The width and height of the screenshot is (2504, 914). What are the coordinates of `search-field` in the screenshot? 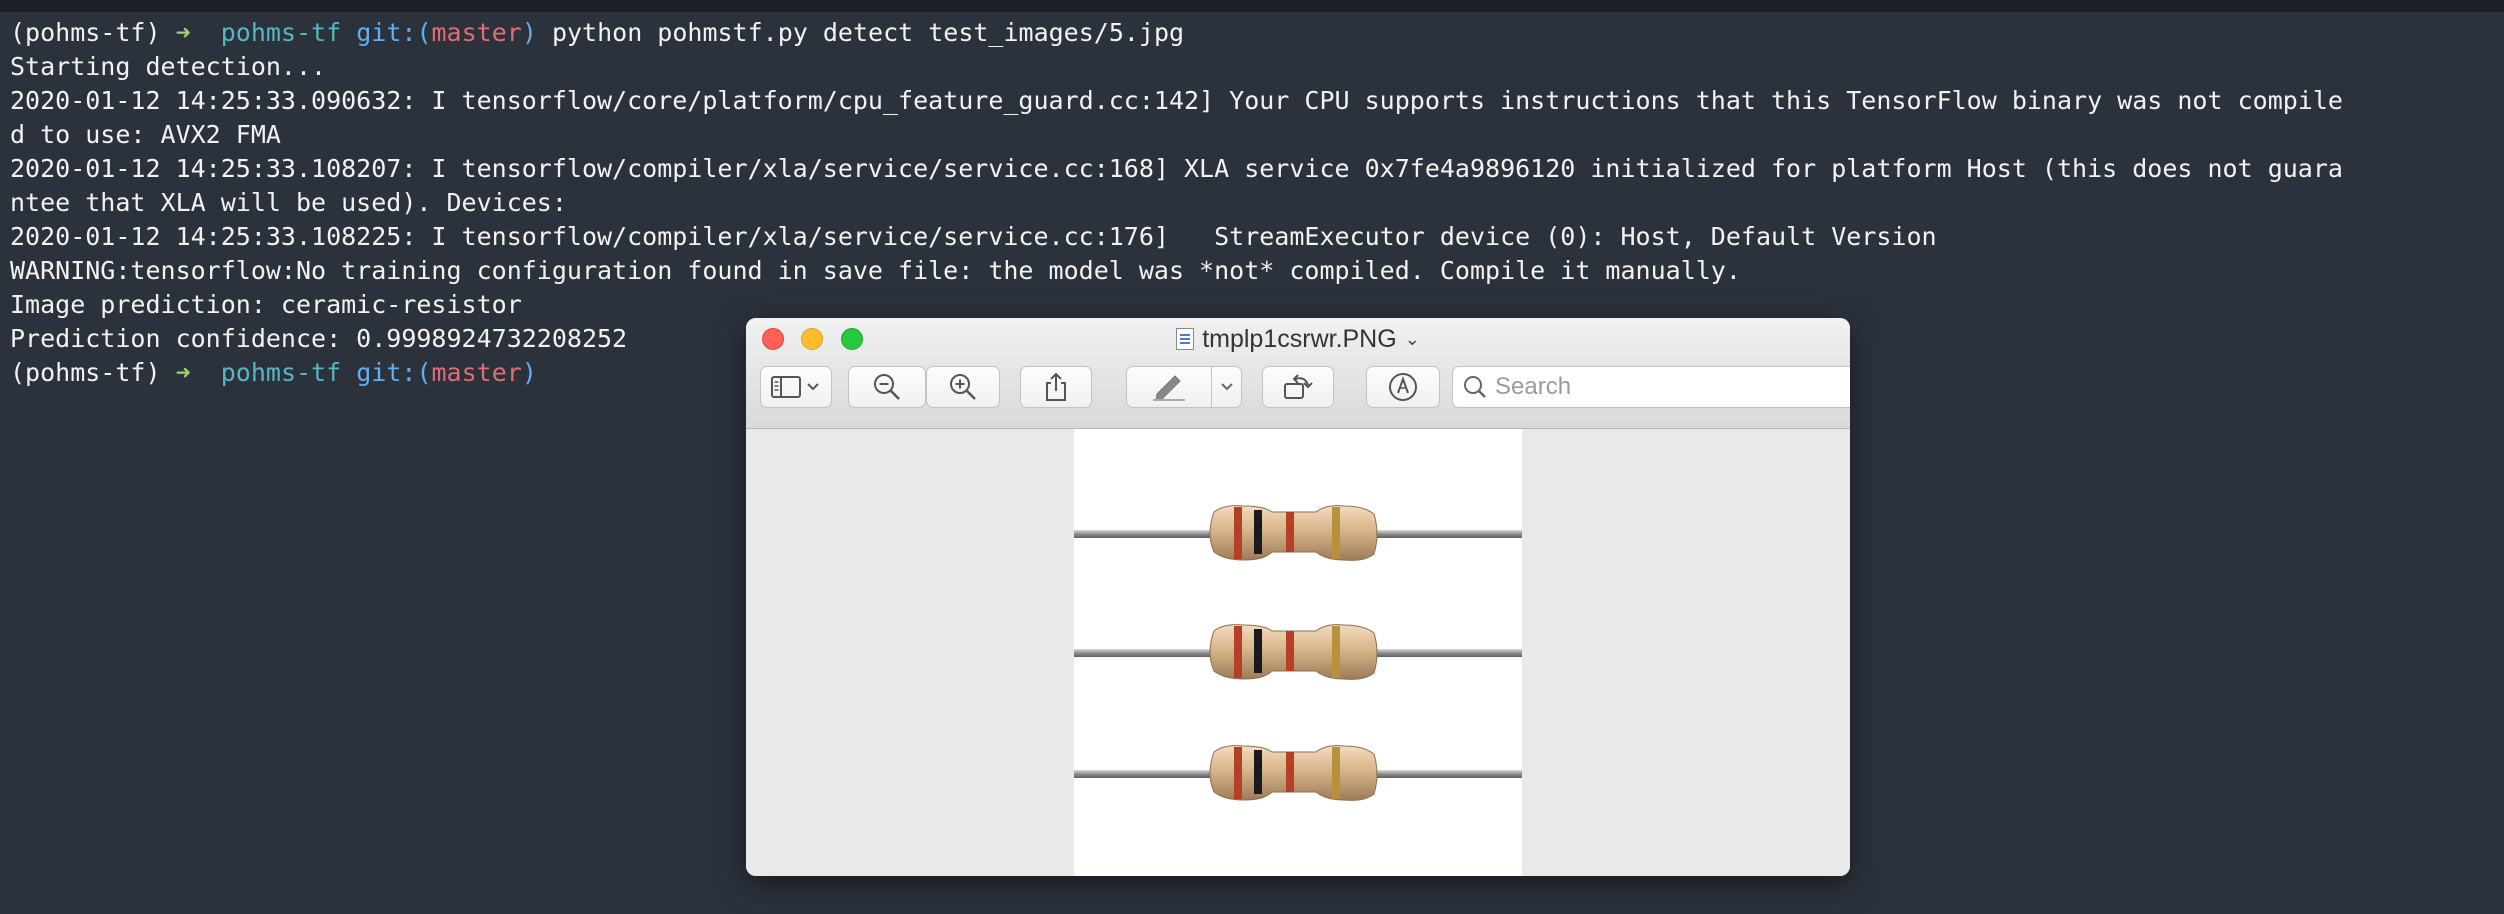 It's located at (1651, 387).